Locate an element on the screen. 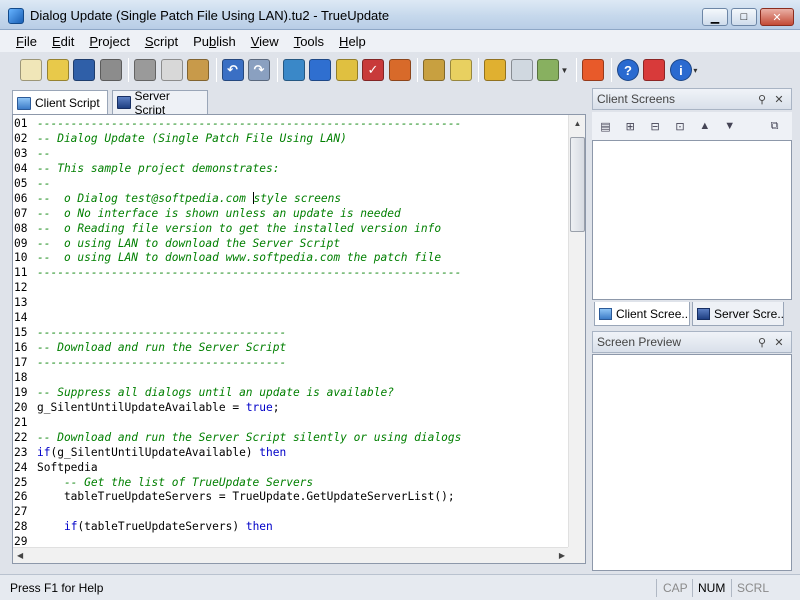 This screenshot has height=600, width=800. menu-help: Help is located at coordinates (352, 41).